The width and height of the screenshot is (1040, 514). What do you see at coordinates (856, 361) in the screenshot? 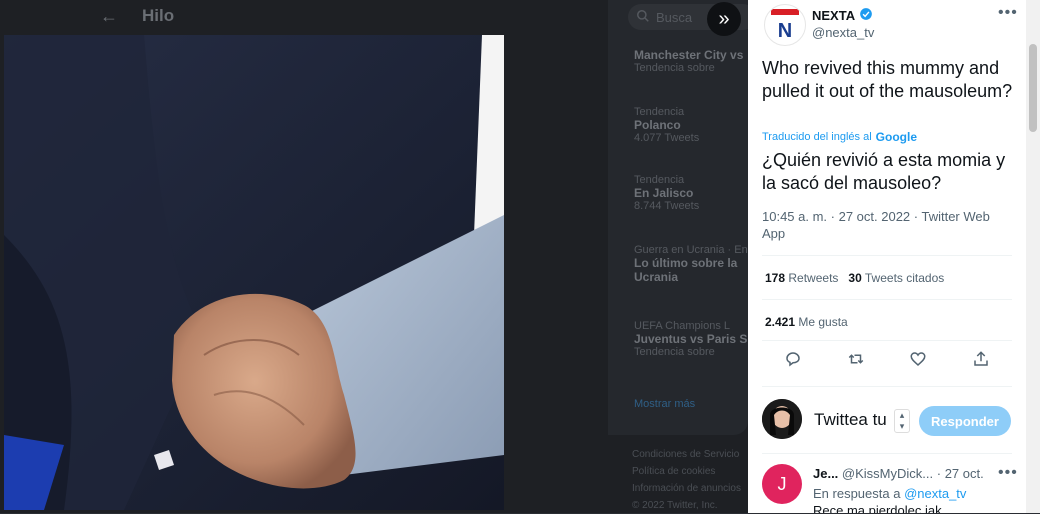
I see `retweet-icon` at bounding box center [856, 361].